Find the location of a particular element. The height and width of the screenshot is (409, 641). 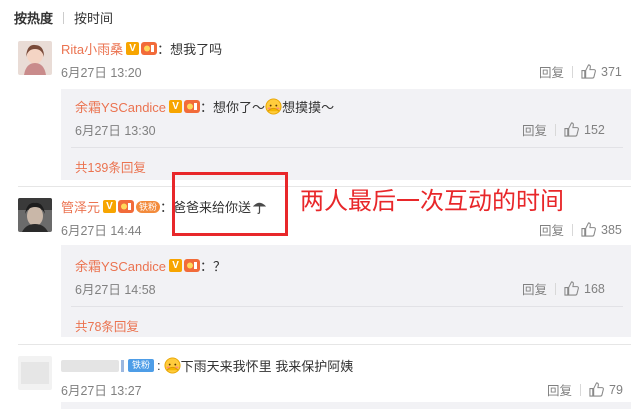

like-count: 371 is located at coordinates (611, 71).